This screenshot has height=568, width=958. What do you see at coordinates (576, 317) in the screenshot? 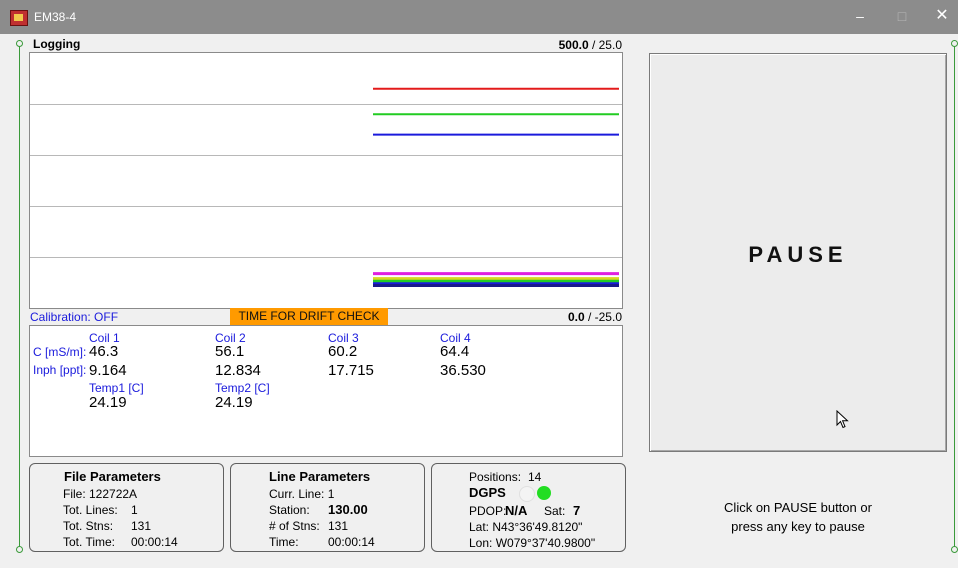
I see `range-bottom-value: 0.0` at bounding box center [576, 317].